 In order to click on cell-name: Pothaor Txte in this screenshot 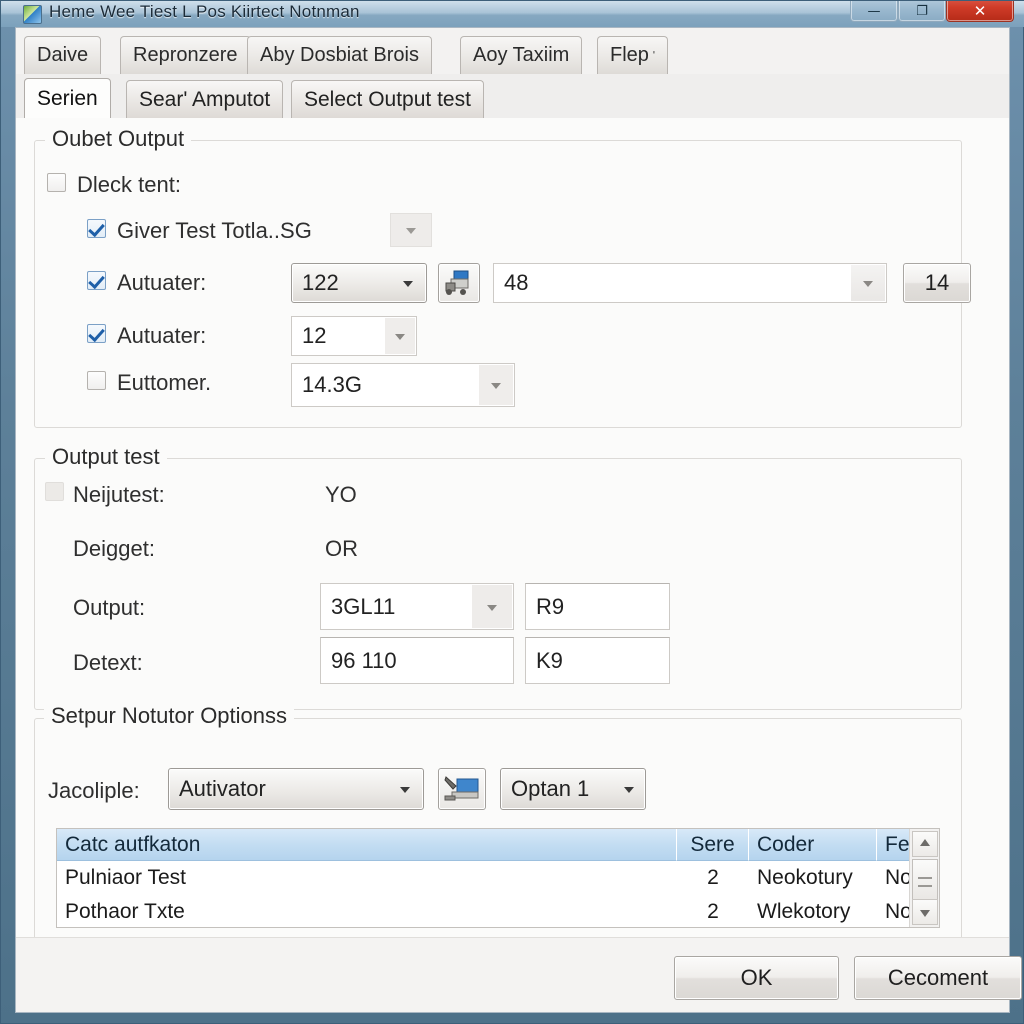, I will do `click(125, 911)`.